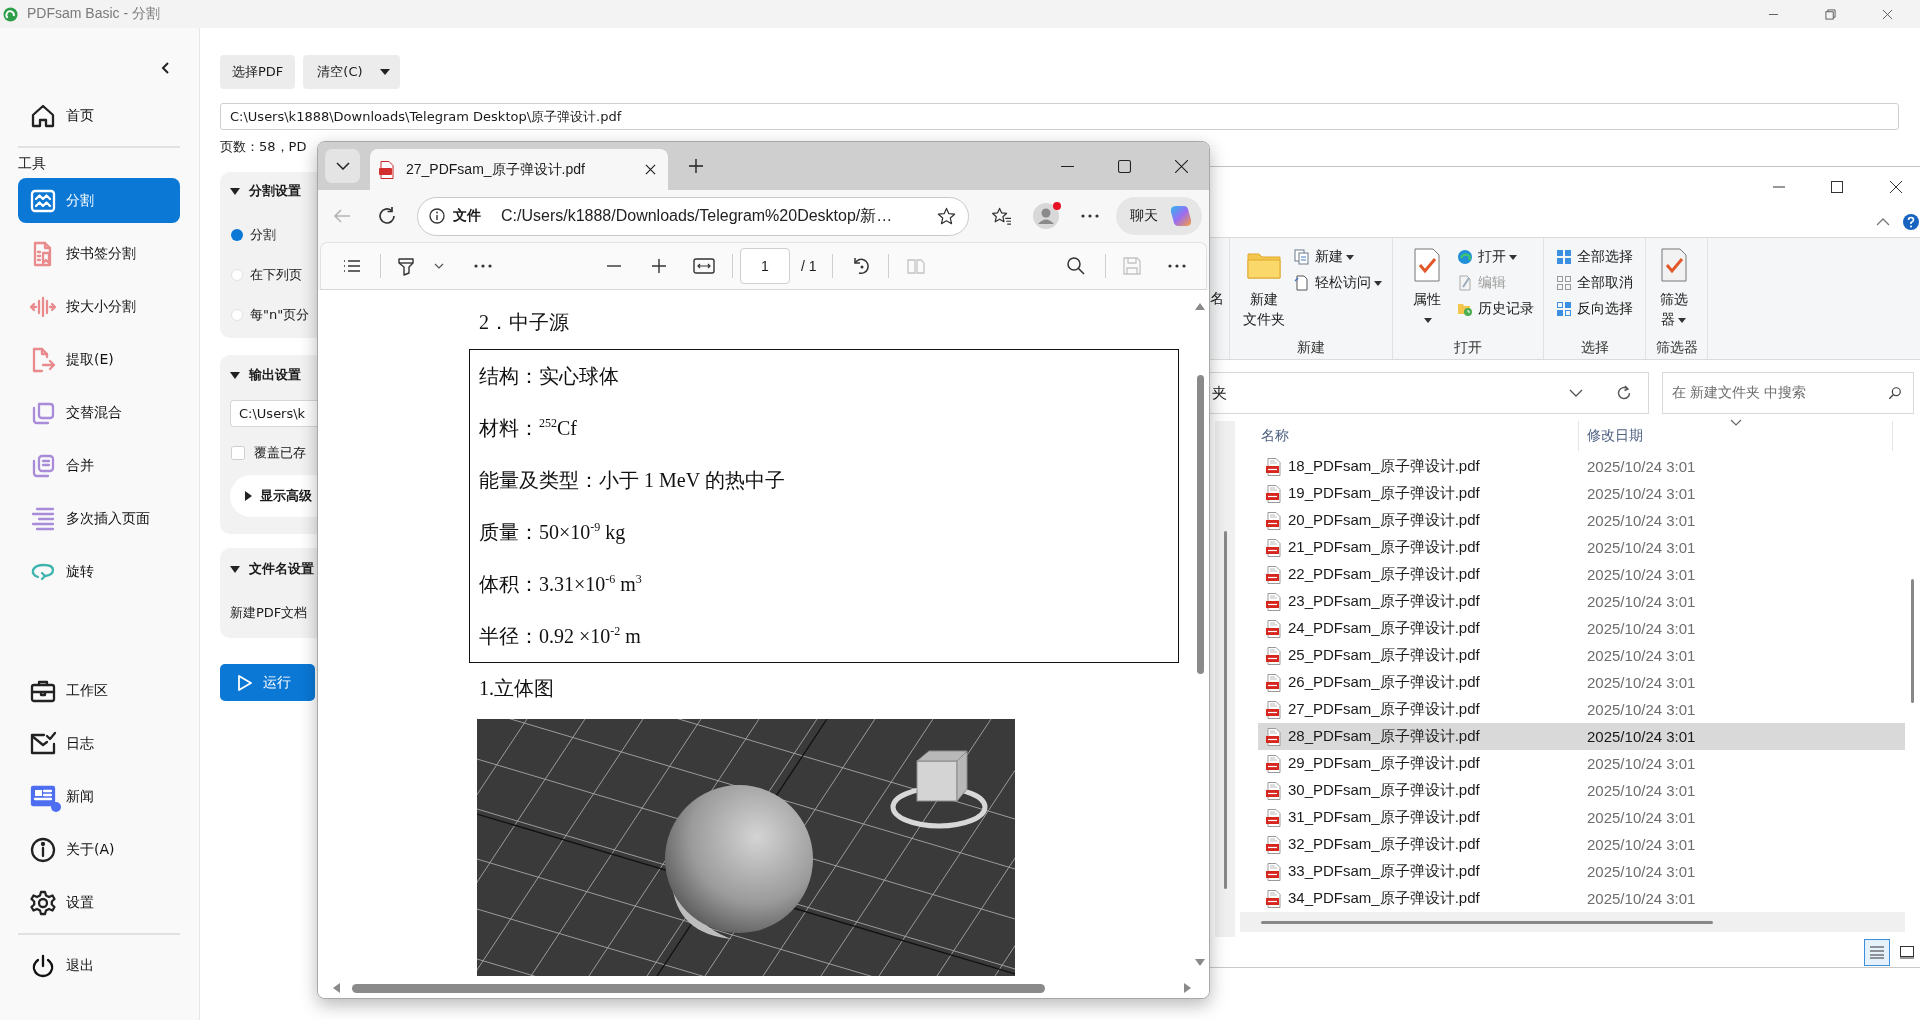  Describe the element at coordinates (99, 359) in the screenshot. I see `sidebar-item: 提取(E)` at that location.